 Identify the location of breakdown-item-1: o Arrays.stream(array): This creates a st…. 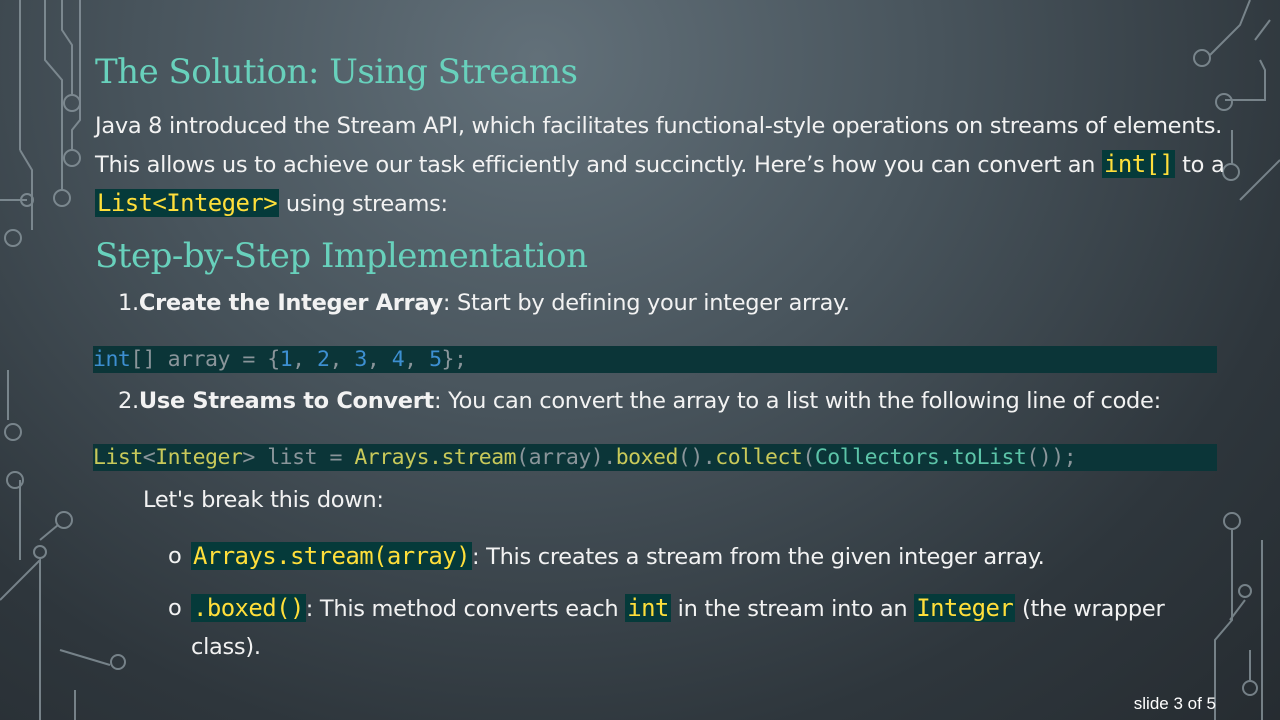
(668, 556).